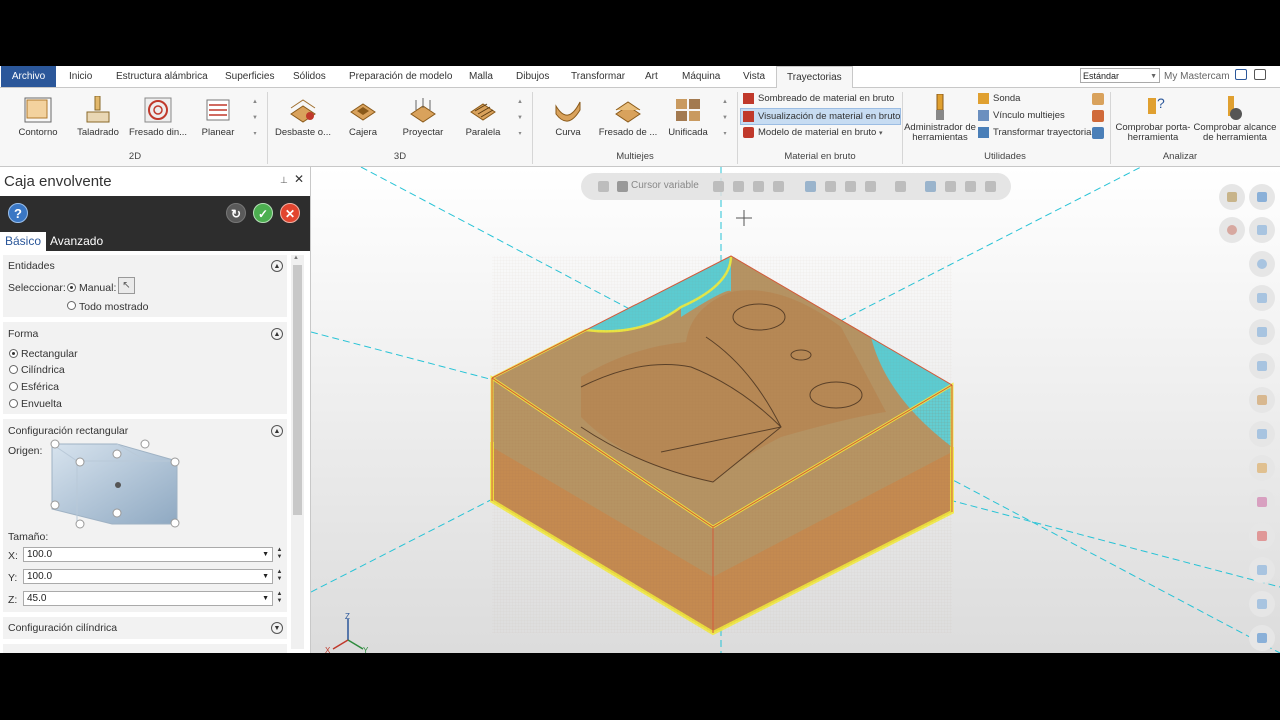 The width and height of the screenshot is (1280, 720). I want to click on select-chain-icon, so click(778, 186).